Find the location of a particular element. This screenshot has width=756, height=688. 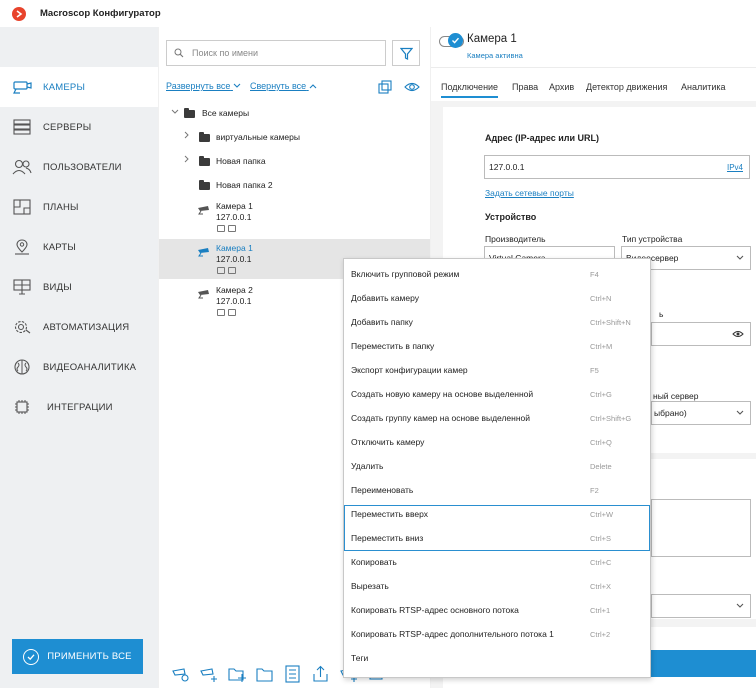

chevron-up-icon is located at coordinates (313, 86).